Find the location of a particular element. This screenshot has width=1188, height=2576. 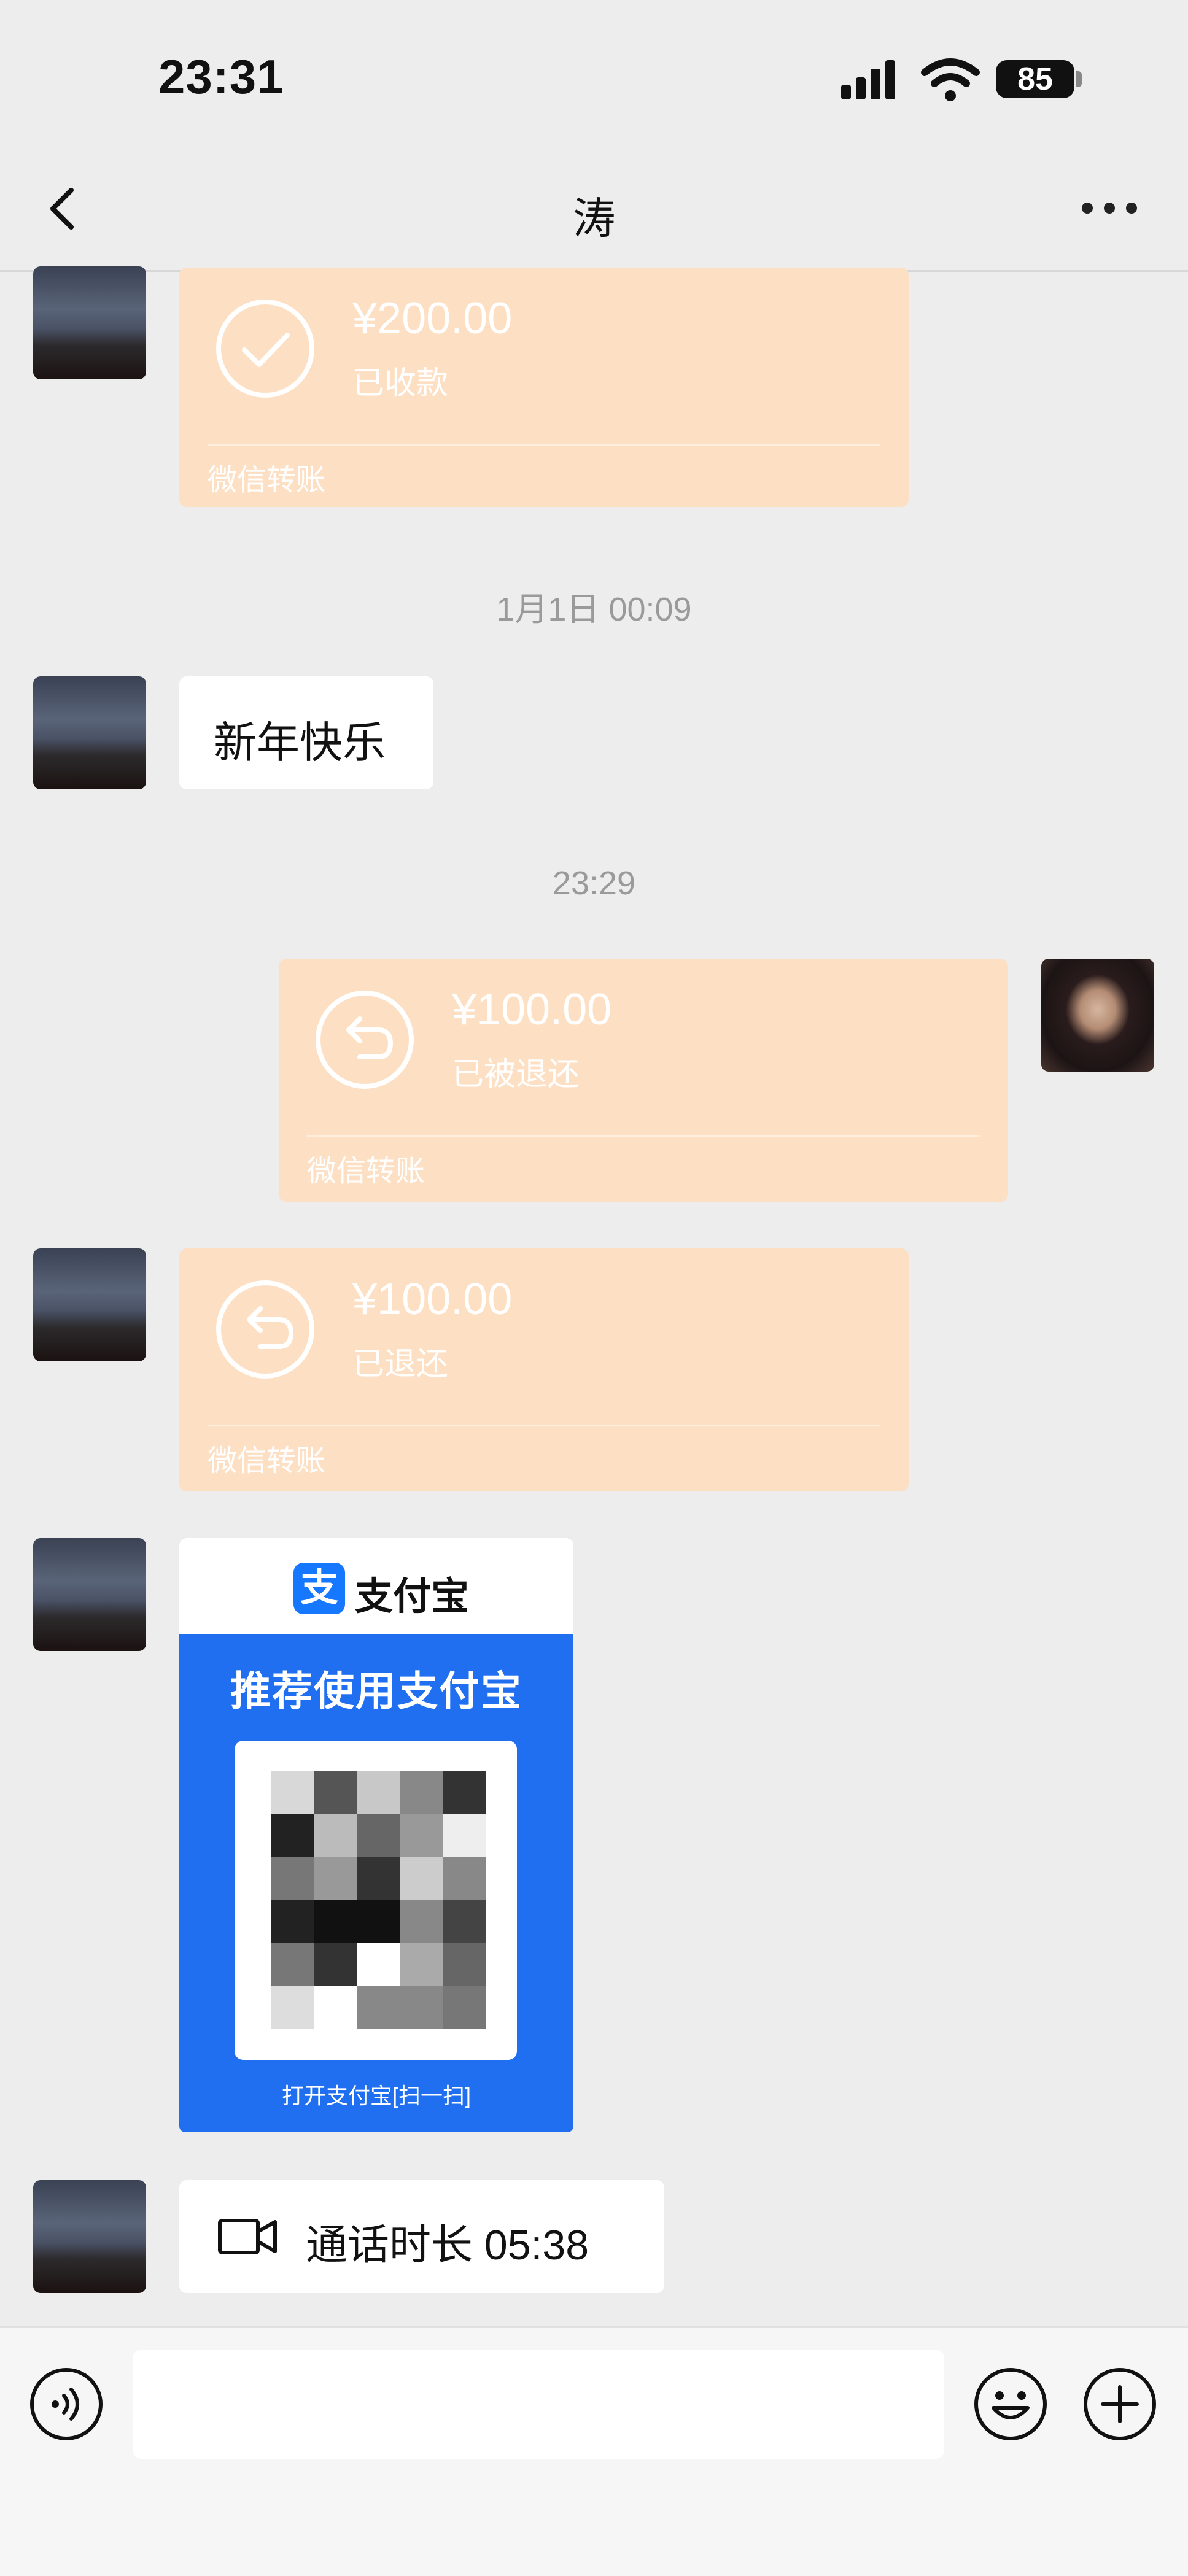

self-avatar is located at coordinates (1097, 1015).